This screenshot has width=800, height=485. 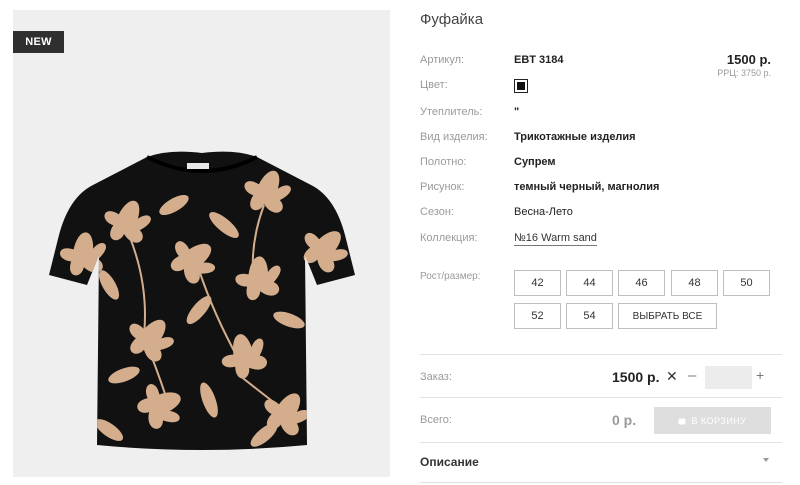 I want to click on quantity-increase-button: +, so click(x=760, y=375).